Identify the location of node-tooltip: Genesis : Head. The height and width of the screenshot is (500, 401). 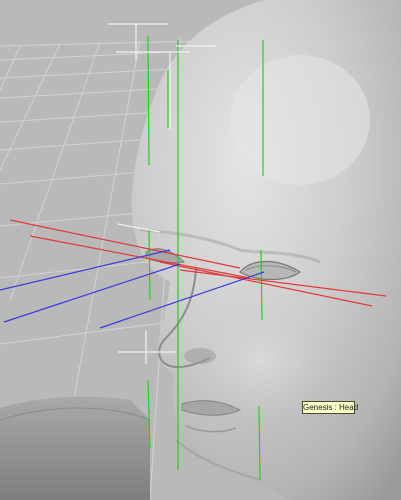
(330, 407).